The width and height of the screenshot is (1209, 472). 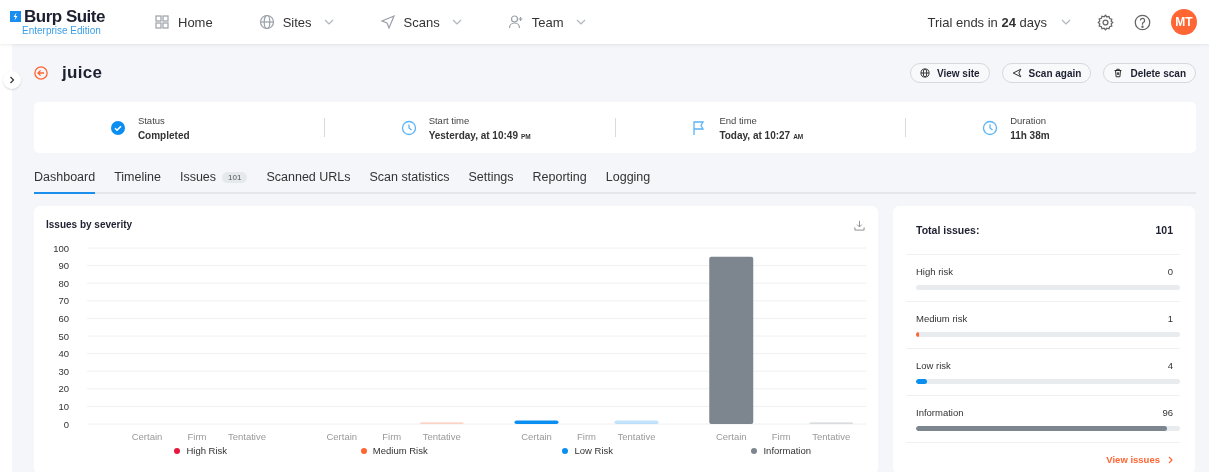 What do you see at coordinates (15, 16) in the screenshot?
I see `logo-icon` at bounding box center [15, 16].